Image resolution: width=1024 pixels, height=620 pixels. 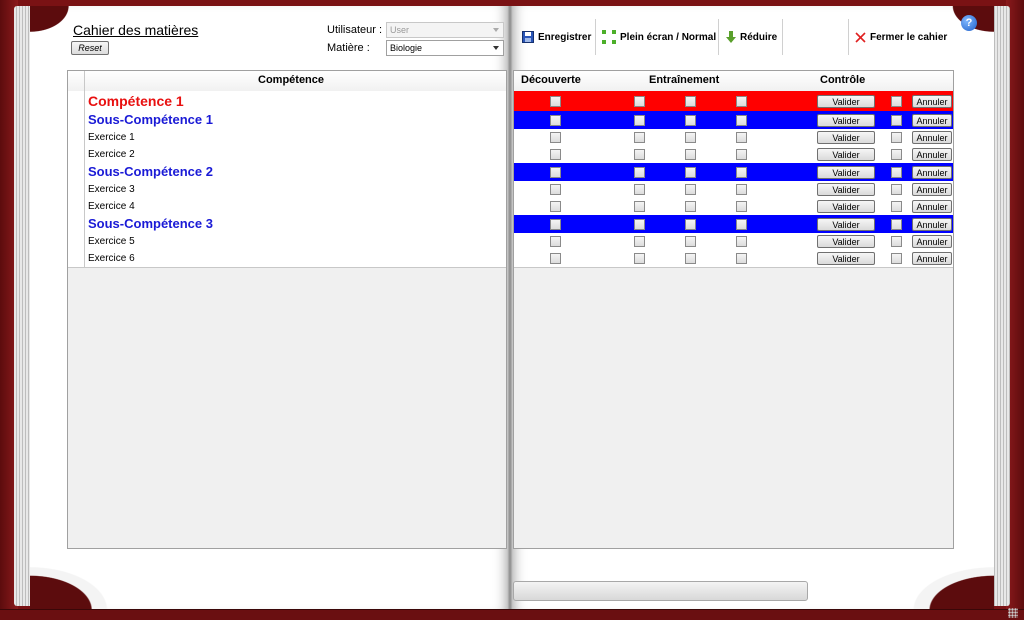 I want to click on fullscreen-toggle-button: Plein écran / Normal, so click(x=659, y=37).